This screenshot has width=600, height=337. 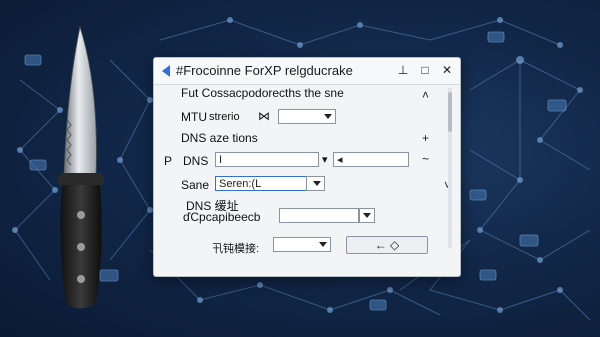 What do you see at coordinates (262, 93) in the screenshot?
I see `header-description: Fut Cossacpodorecths the sne` at bounding box center [262, 93].